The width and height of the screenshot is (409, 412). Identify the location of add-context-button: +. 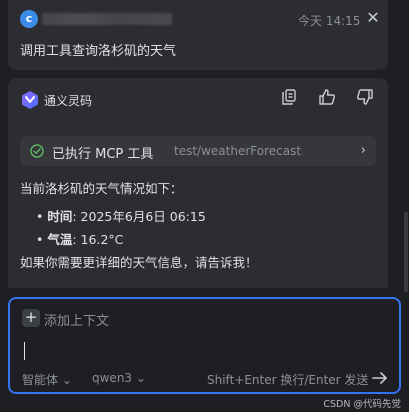
(31, 318).